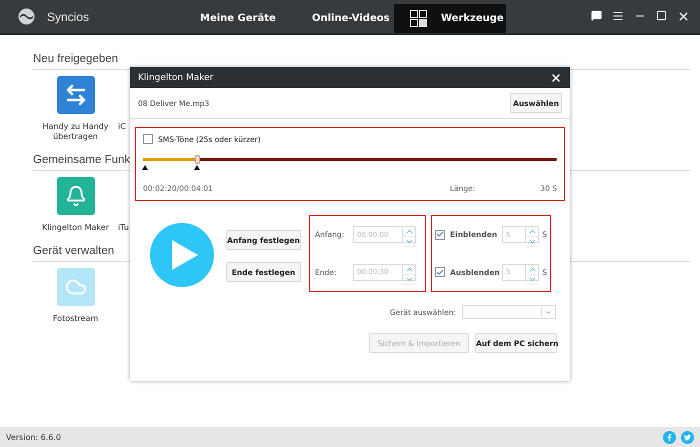 The width and height of the screenshot is (700, 447). Describe the element at coordinates (509, 312) in the screenshot. I see `device-select` at that location.